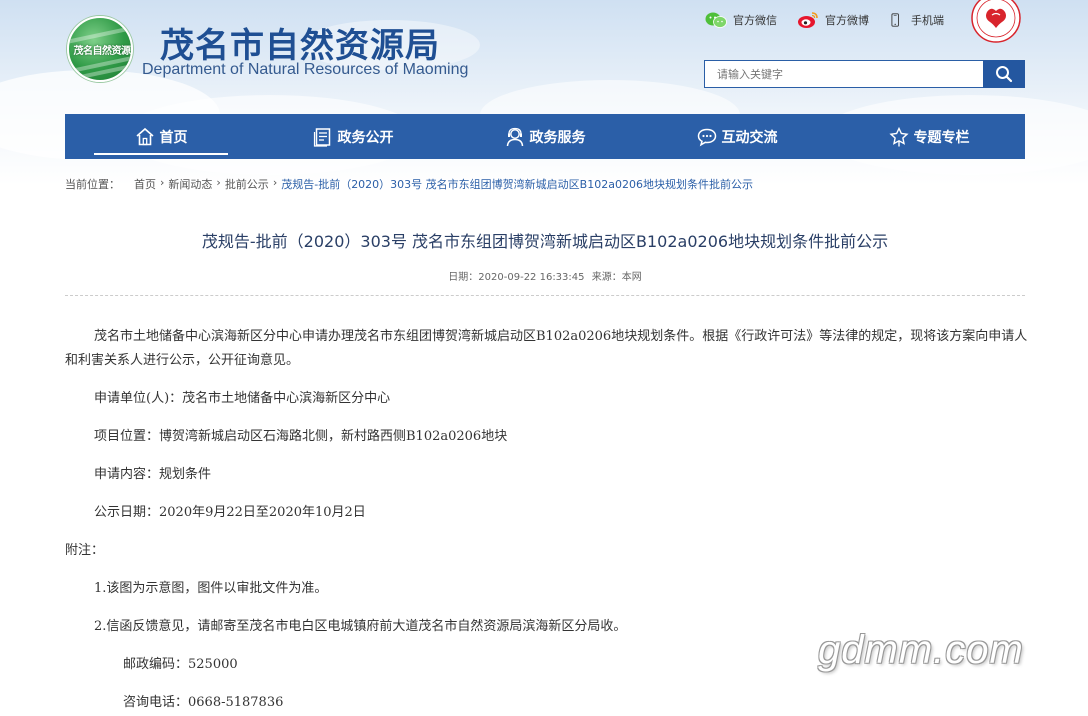 The image size is (1088, 716). What do you see at coordinates (847, 20) in the screenshot?
I see `weibo-link-label: 官方微博` at bounding box center [847, 20].